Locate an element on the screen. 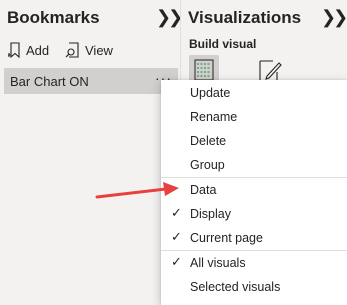  view-bookmarks-label: View is located at coordinates (99, 50).